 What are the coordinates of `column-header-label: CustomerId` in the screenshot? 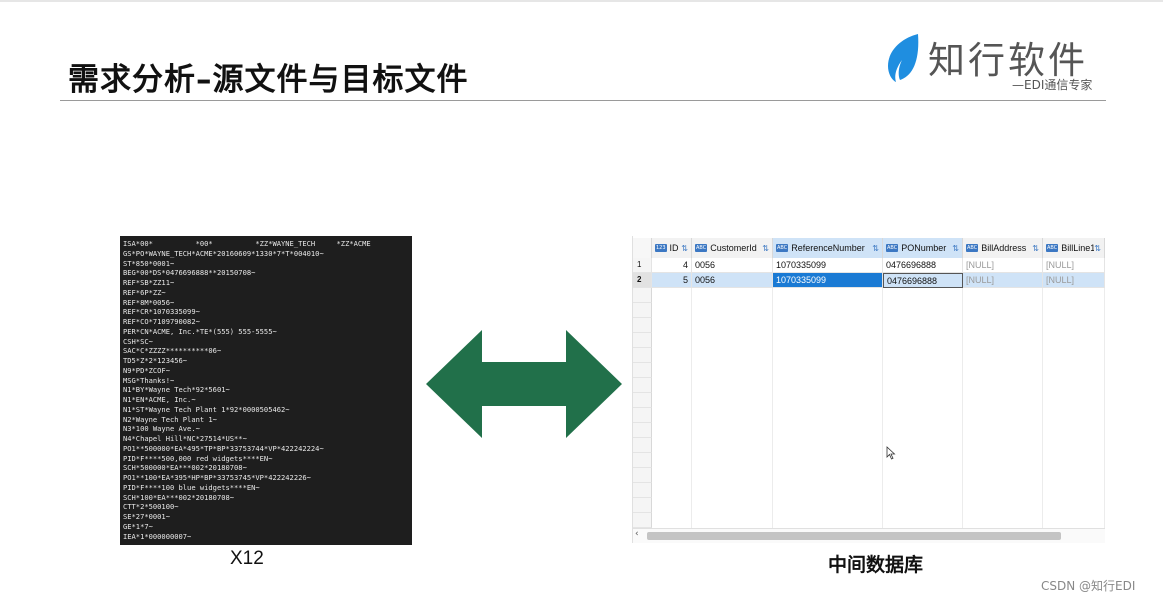 It's located at (733, 248).